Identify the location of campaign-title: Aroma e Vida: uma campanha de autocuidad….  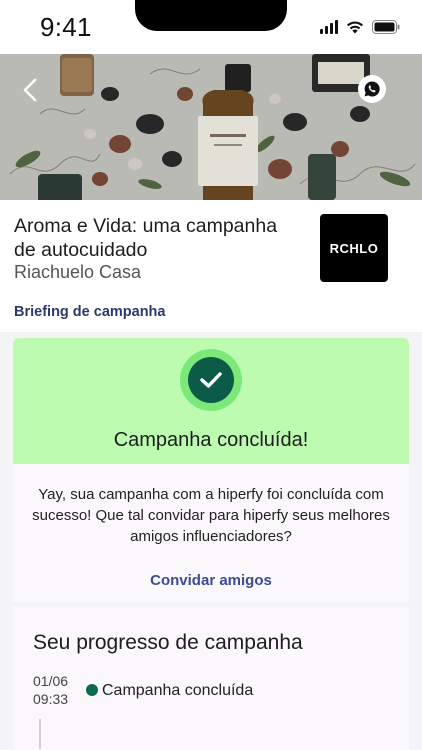
(146, 238).